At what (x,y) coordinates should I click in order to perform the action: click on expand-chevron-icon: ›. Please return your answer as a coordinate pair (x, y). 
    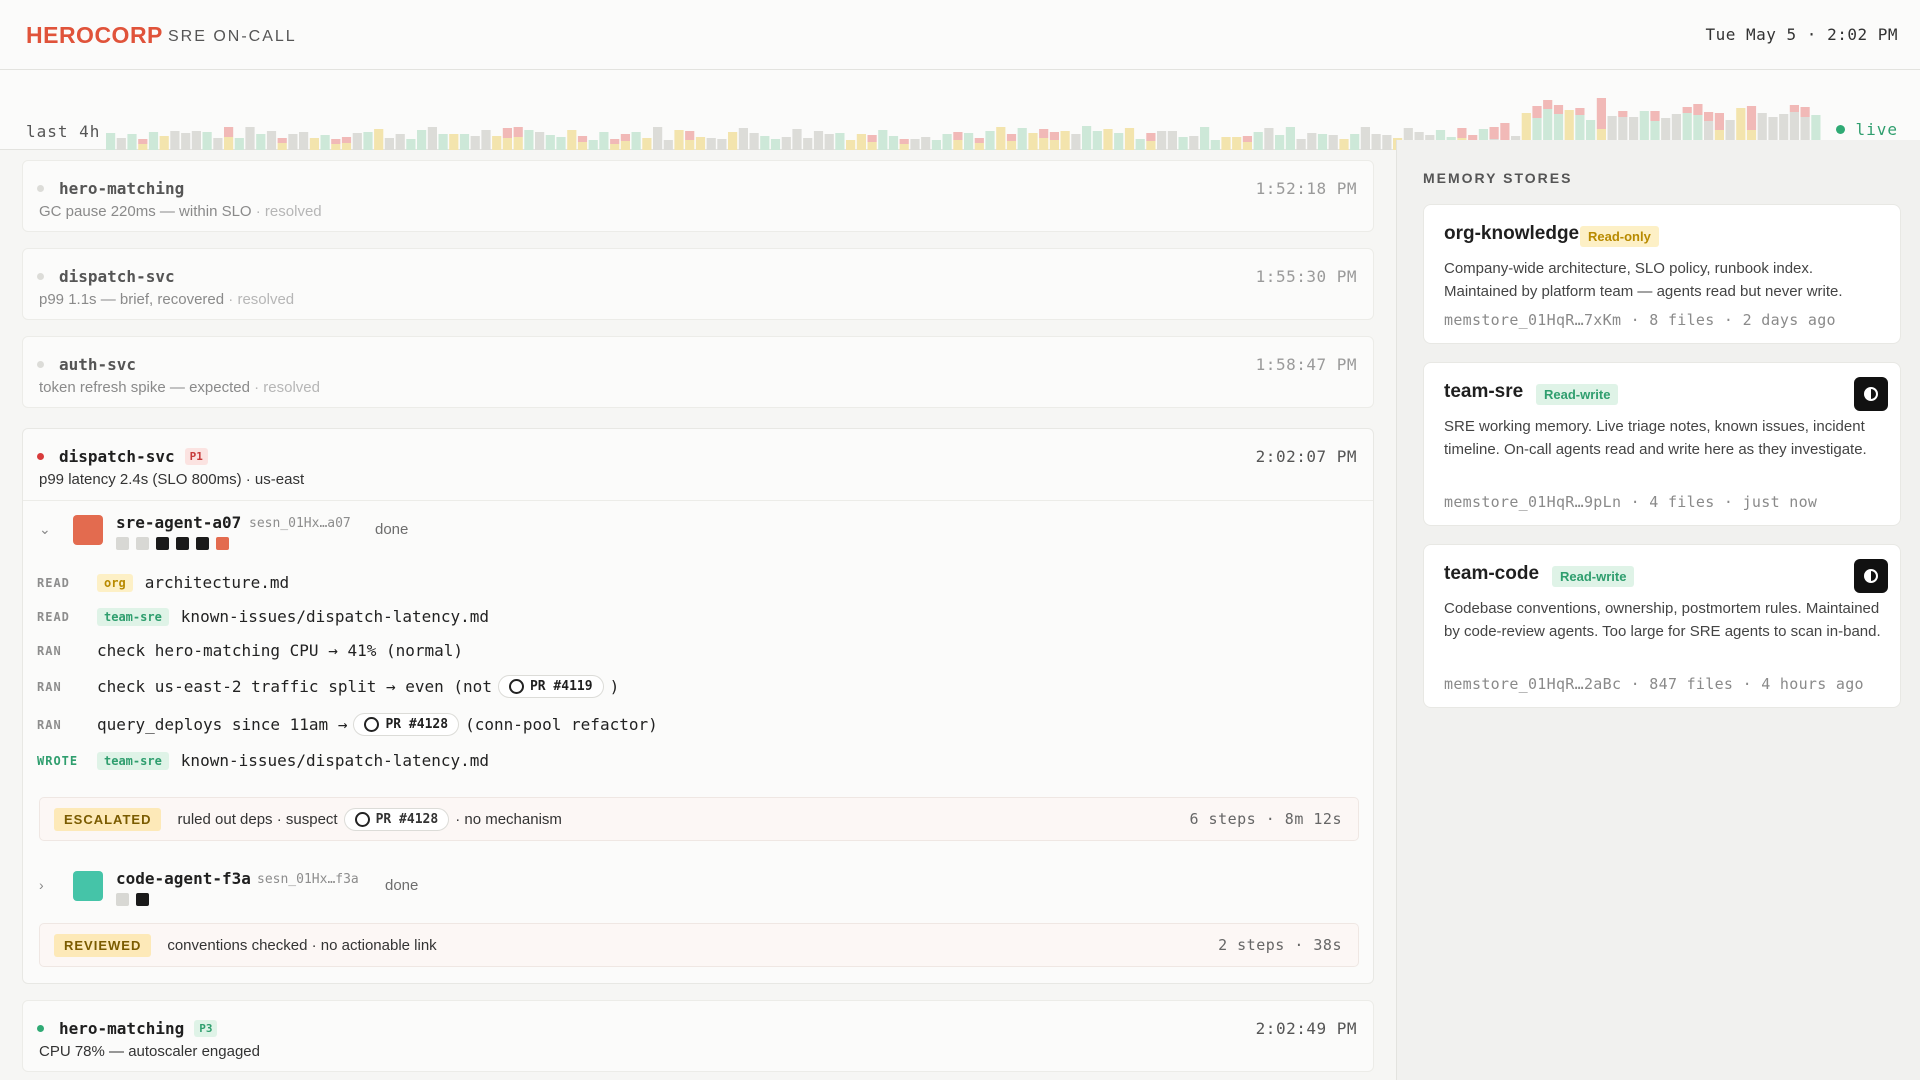
    Looking at the image, I should click on (41, 885).